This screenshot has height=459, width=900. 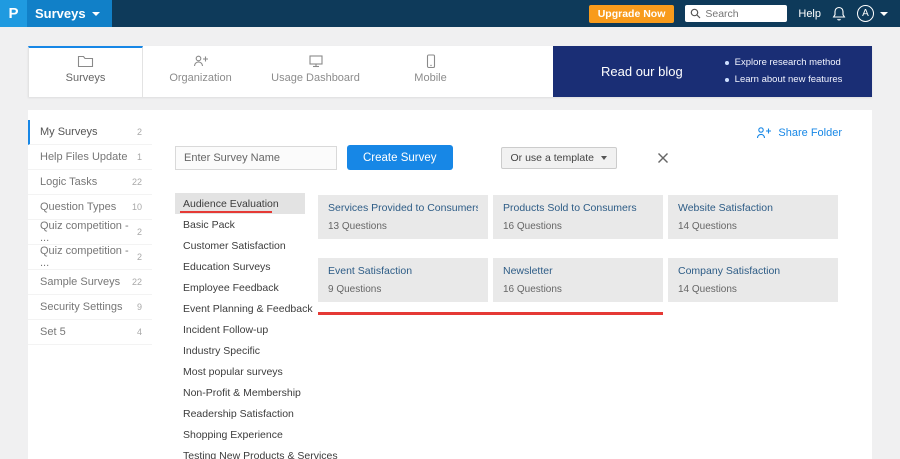 What do you see at coordinates (753, 280) in the screenshot?
I see `template-card: Company Satisfaction 14 Questions` at bounding box center [753, 280].